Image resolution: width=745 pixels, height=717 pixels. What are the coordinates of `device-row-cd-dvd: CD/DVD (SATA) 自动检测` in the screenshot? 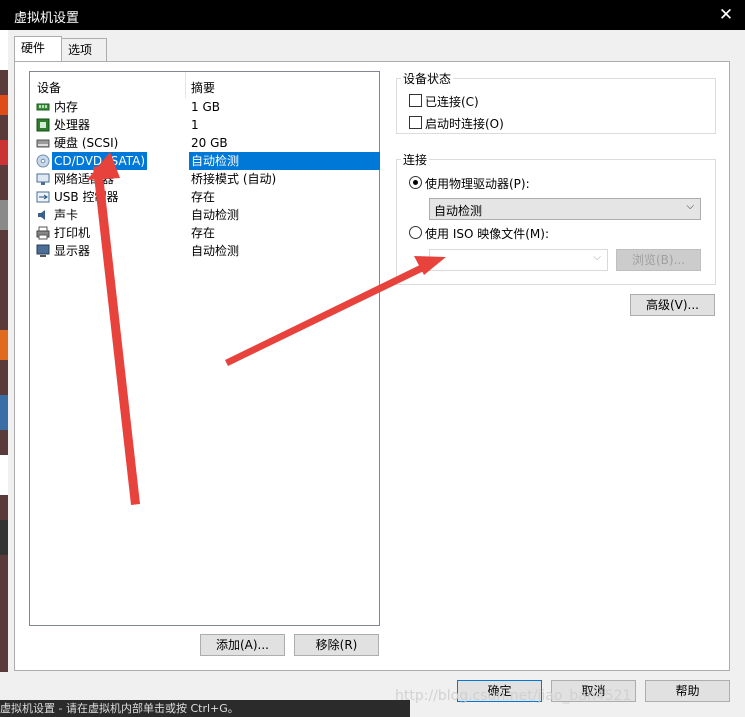 It's located at (205, 161).